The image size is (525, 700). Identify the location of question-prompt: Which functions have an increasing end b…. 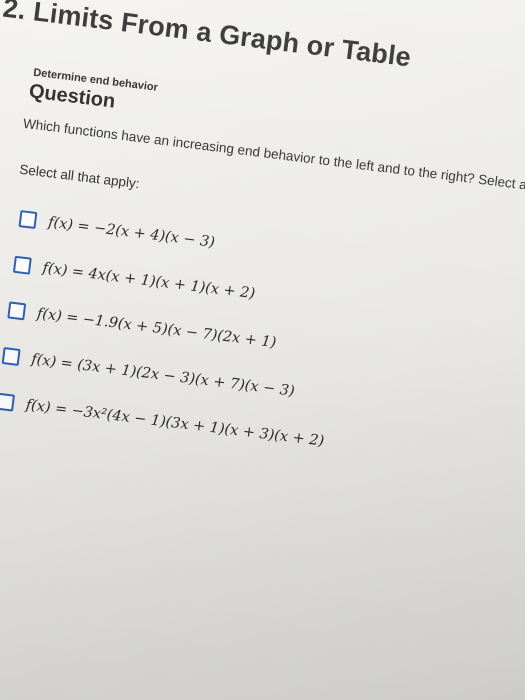
(273, 158).